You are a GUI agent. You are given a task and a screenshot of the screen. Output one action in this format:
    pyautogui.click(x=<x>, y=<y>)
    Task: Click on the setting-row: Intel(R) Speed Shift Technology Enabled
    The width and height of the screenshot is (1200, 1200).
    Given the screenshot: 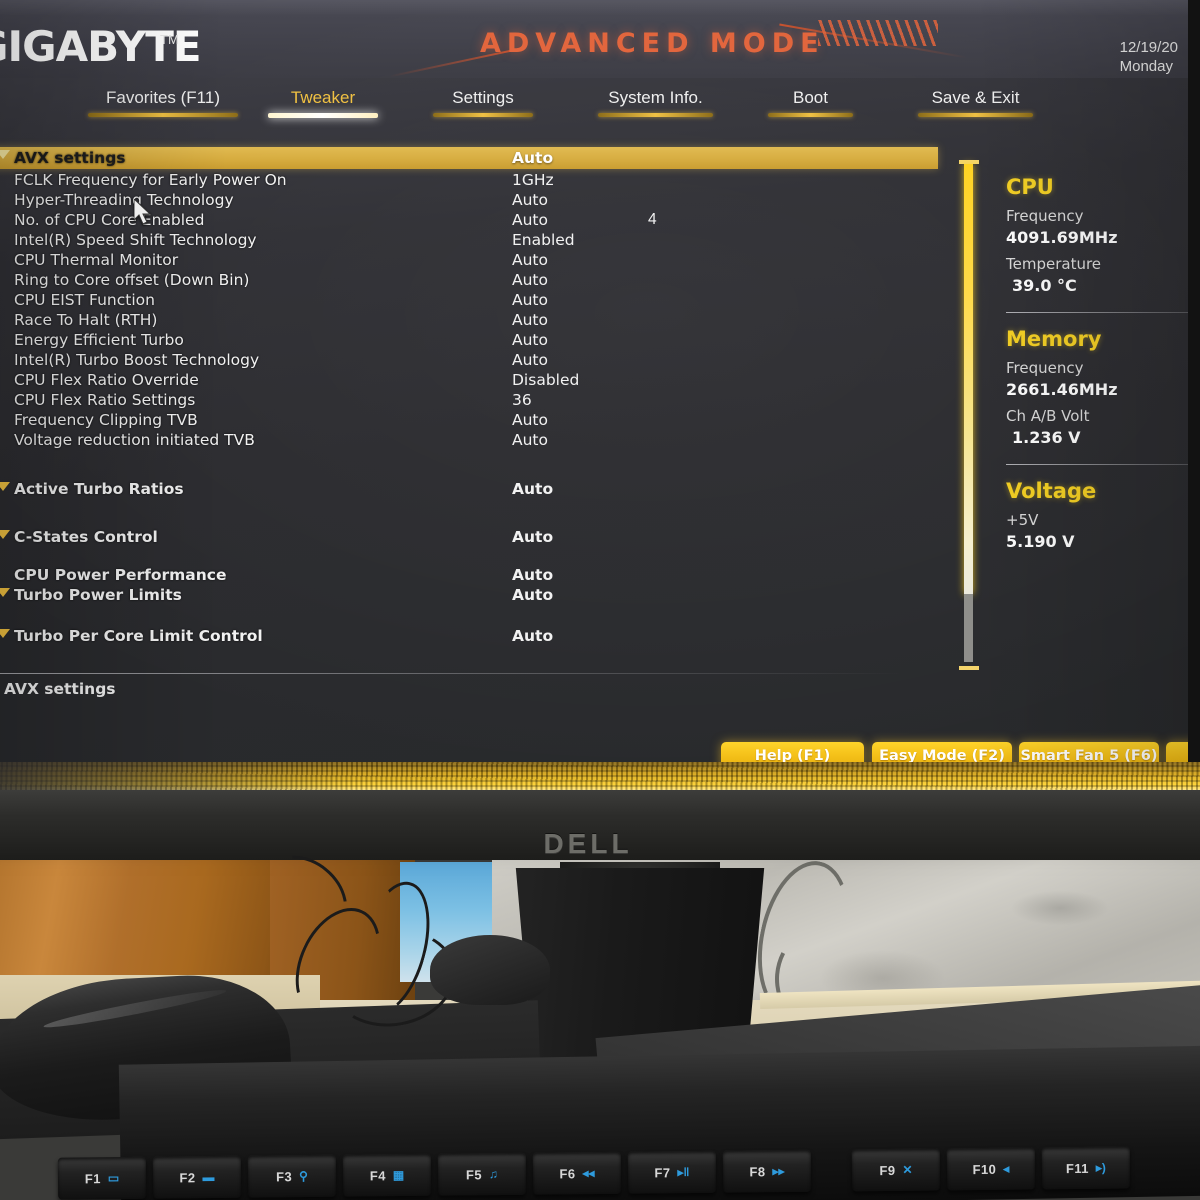 What is the action you would take?
    pyautogui.click(x=469, y=240)
    